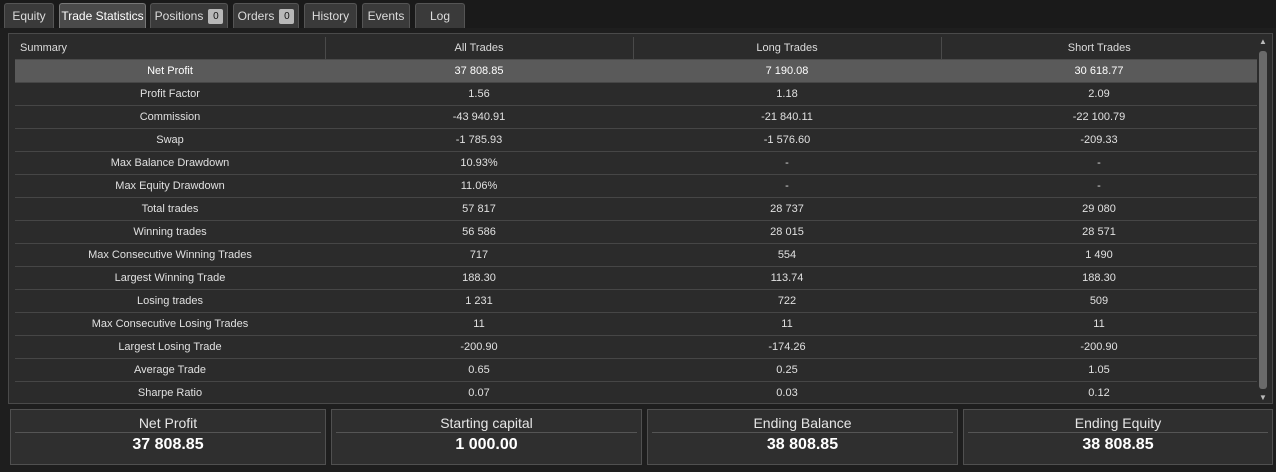 The height and width of the screenshot is (472, 1276). What do you see at coordinates (1099, 140) in the screenshot?
I see `row-metric-value: -209.33` at bounding box center [1099, 140].